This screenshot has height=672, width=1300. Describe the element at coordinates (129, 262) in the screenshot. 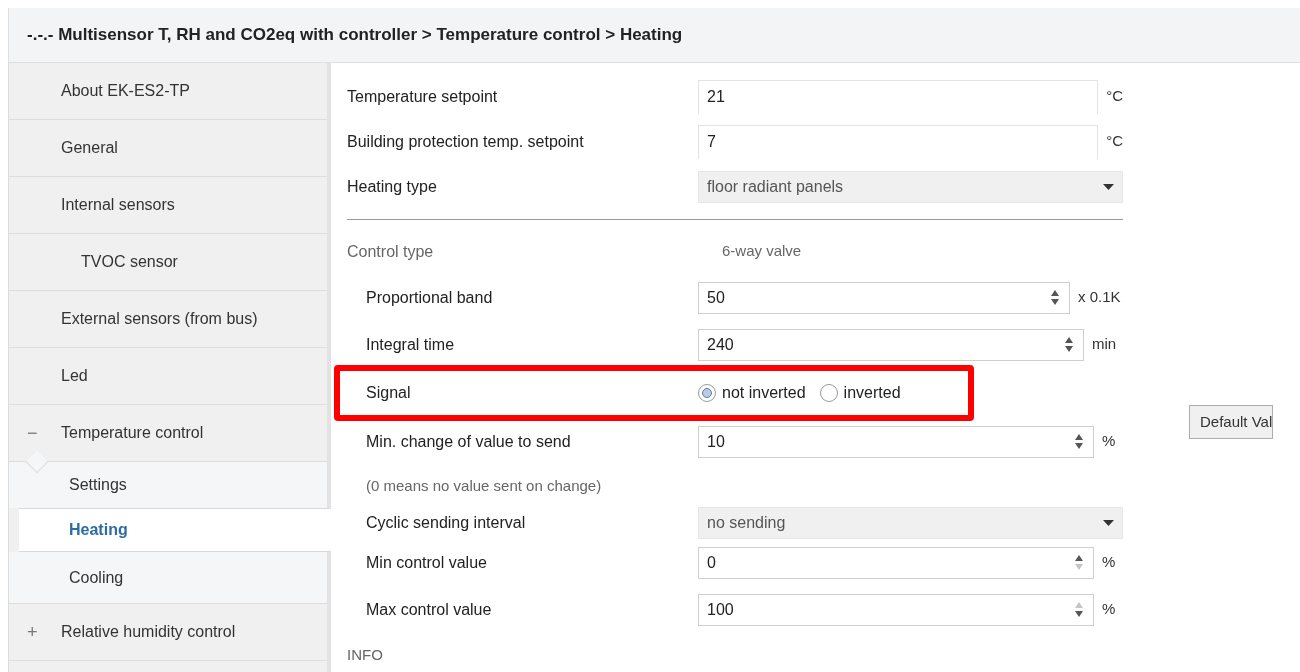

I see `sidebar-item: TVOC sensor` at that location.